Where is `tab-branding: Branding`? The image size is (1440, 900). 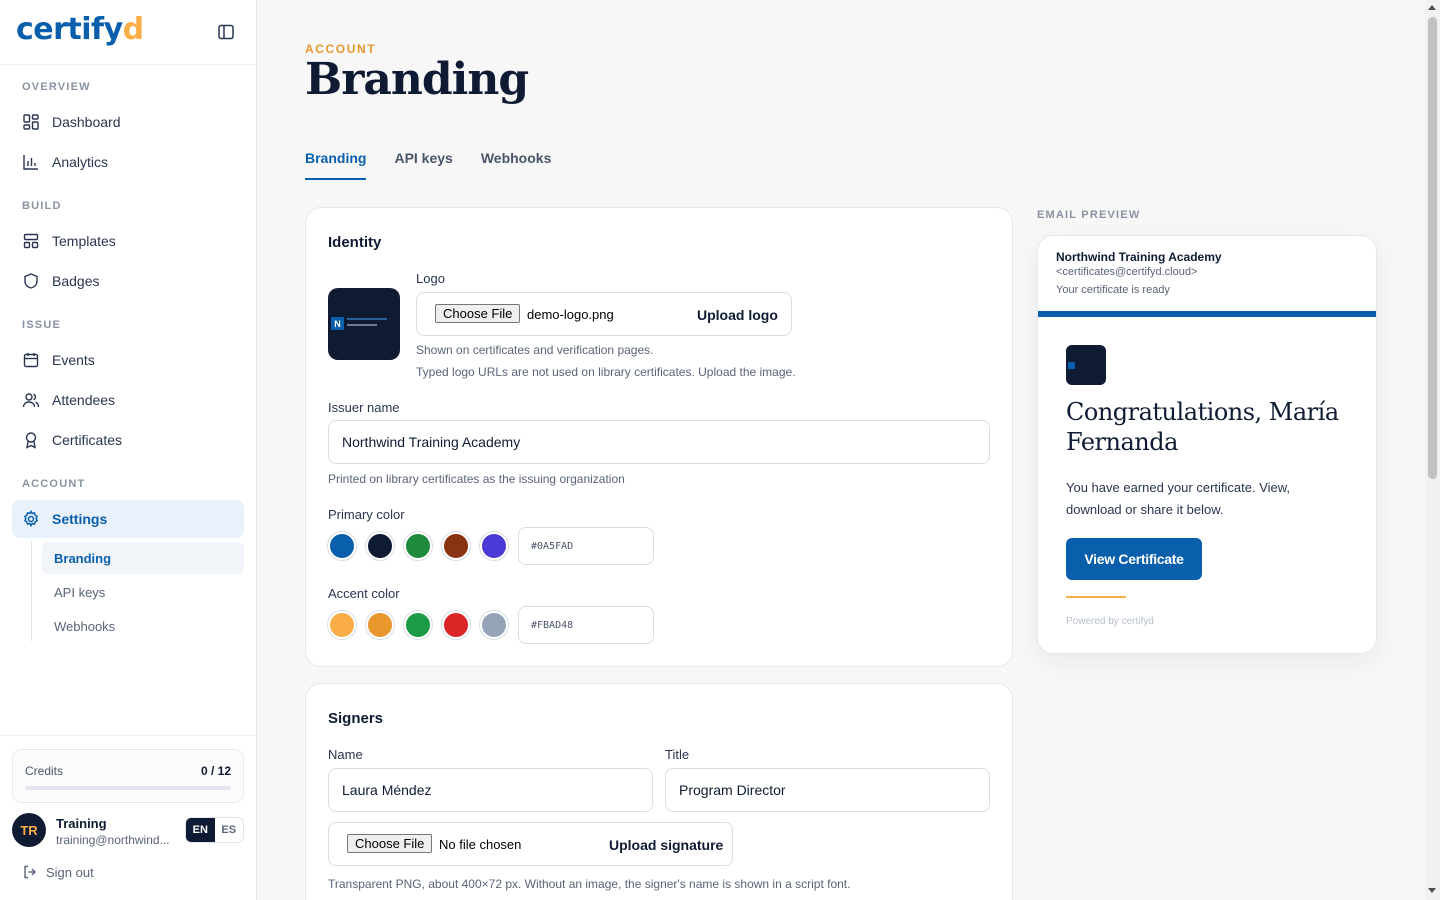
tab-branding: Branding is located at coordinates (336, 165).